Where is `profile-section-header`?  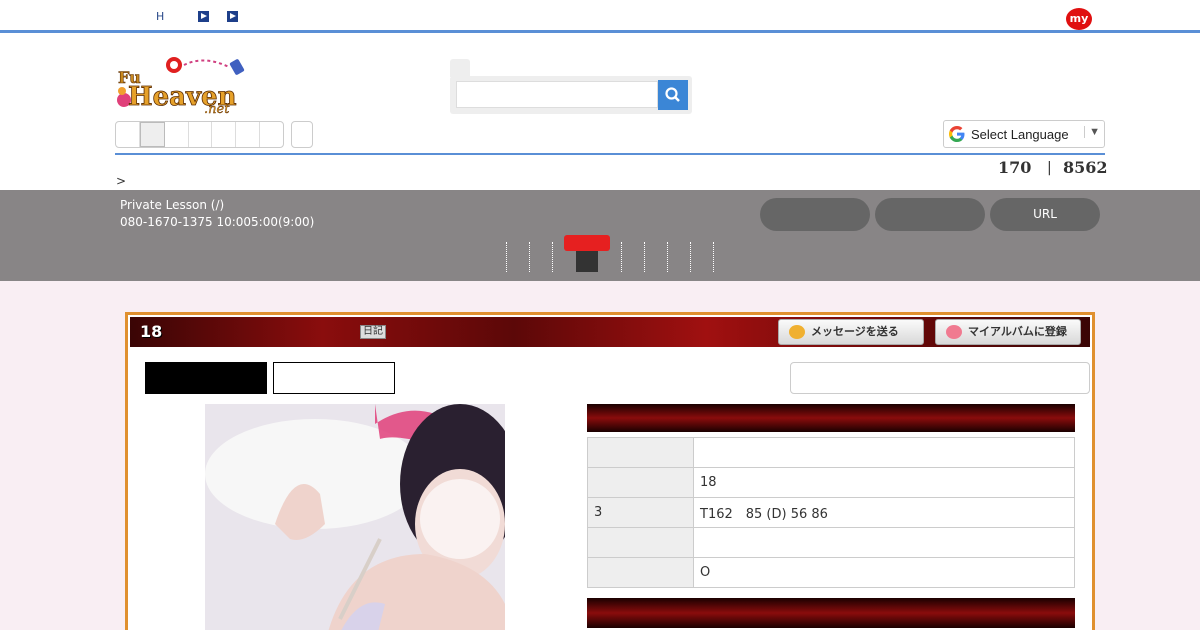 profile-section-header is located at coordinates (831, 613).